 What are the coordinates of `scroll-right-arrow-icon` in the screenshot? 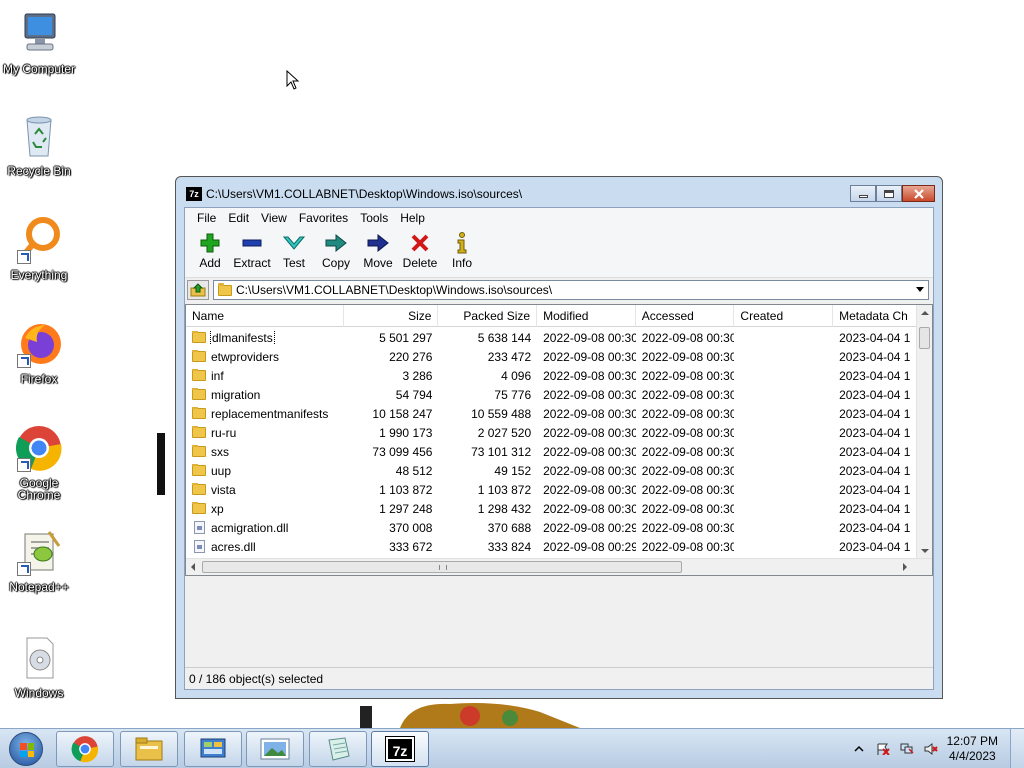 It's located at (905, 567).